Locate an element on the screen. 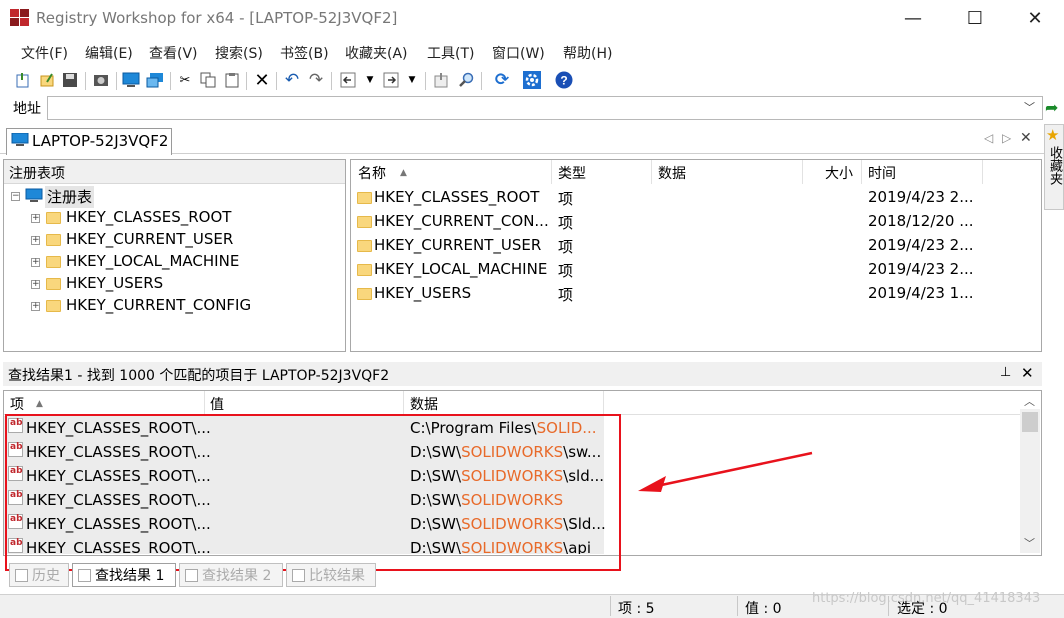  snapshot-icon is located at coordinates (101, 80).